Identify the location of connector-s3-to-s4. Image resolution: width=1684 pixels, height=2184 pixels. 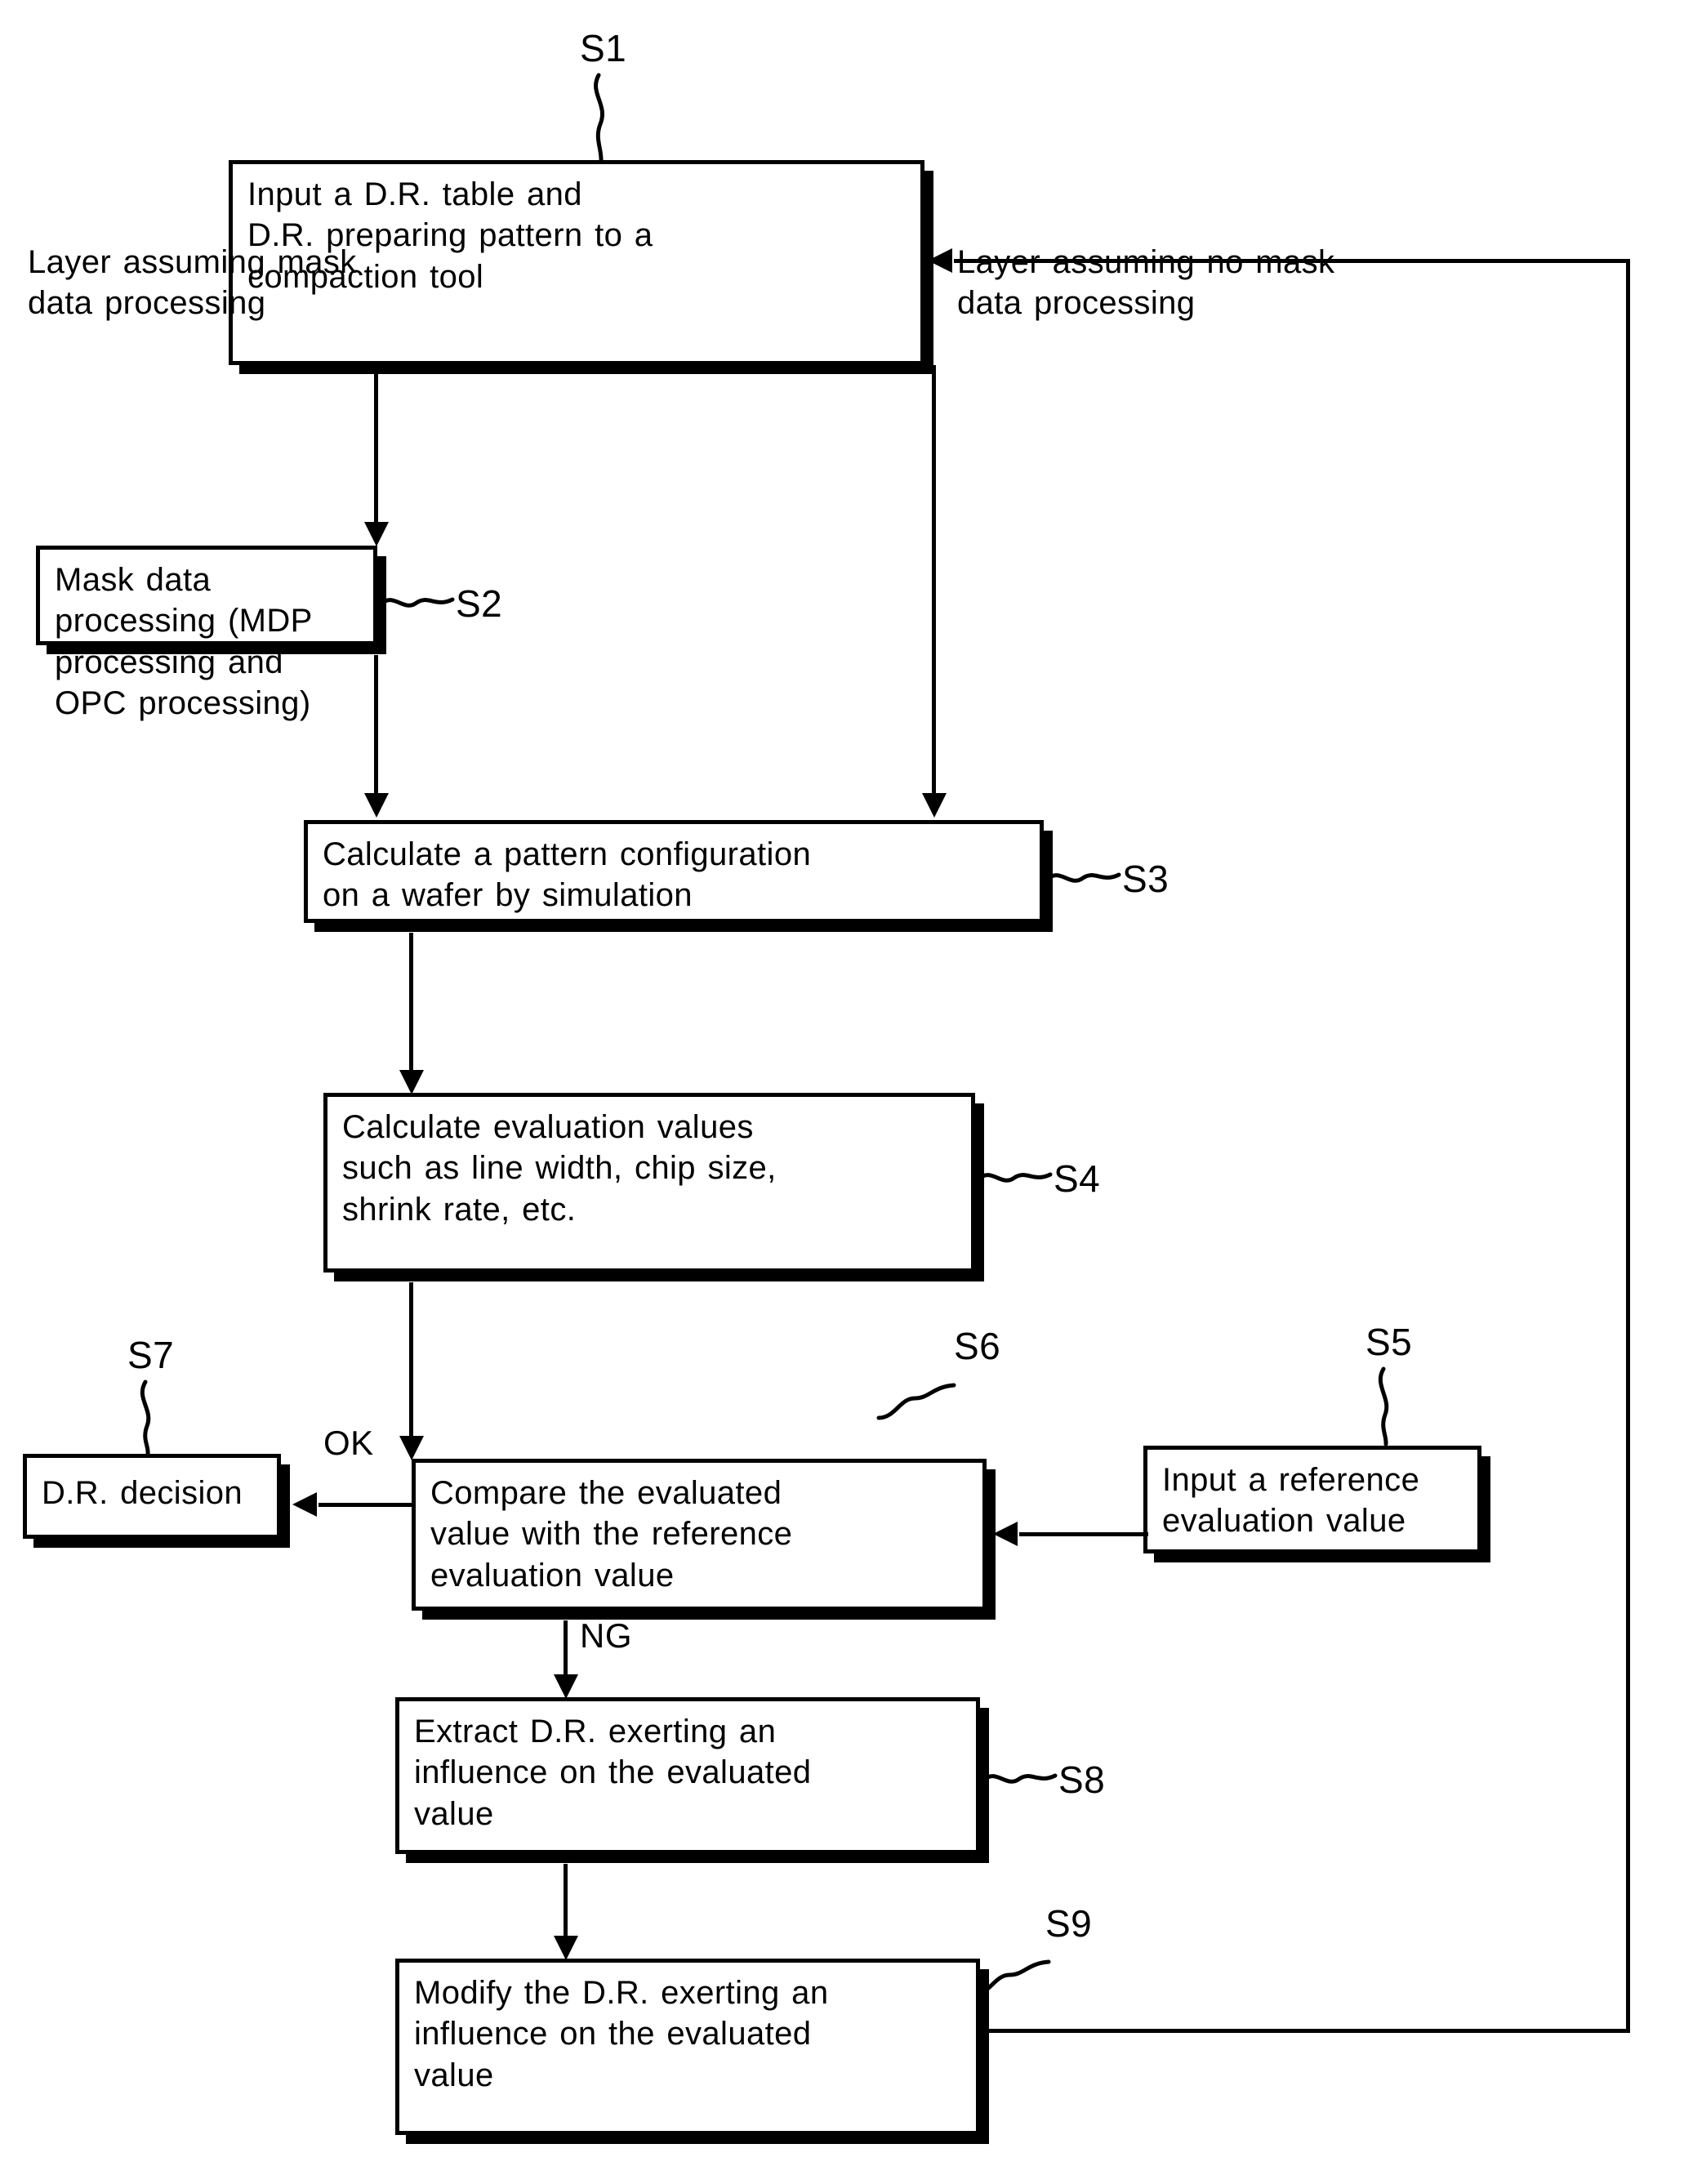
(411, 1003).